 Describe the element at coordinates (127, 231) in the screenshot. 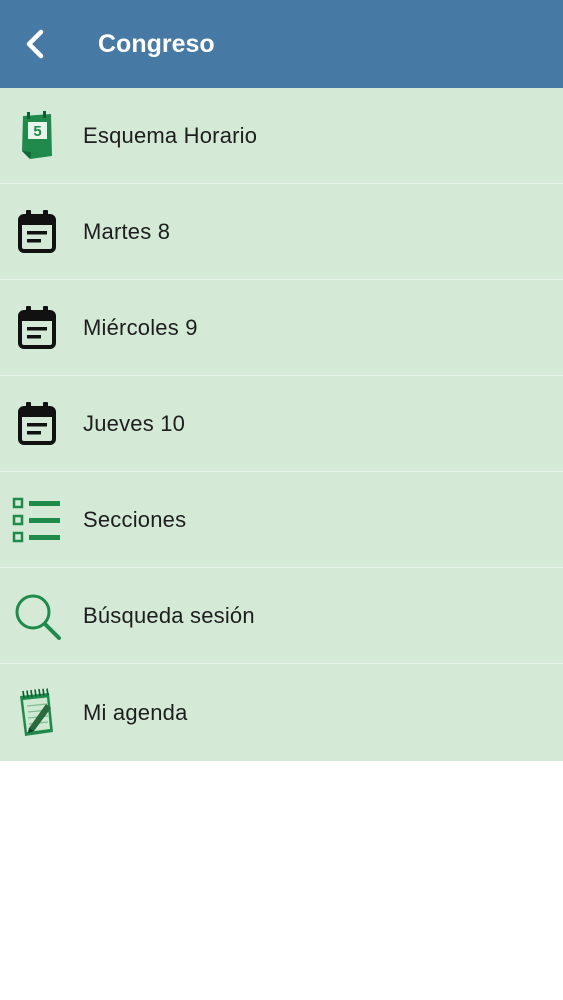

I see `menu-item-label: Martes 8` at that location.